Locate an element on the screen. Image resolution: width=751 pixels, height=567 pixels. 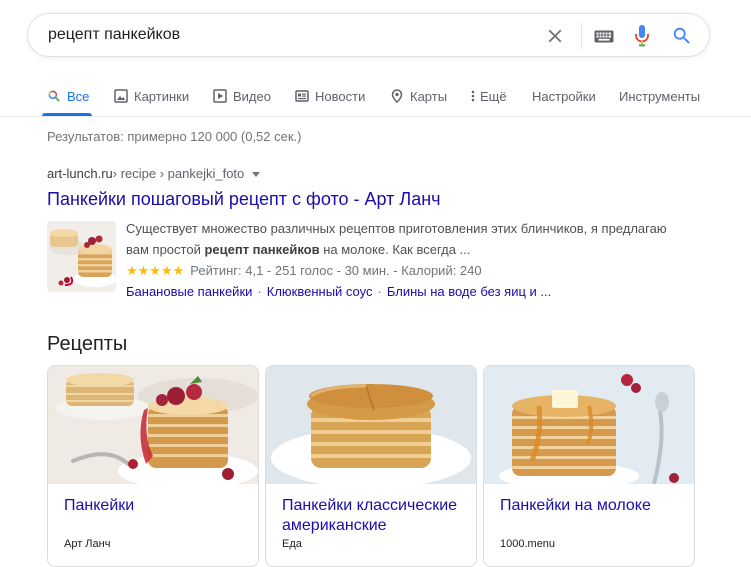
tab-tools: Инструменты is located at coordinates (659, 96).